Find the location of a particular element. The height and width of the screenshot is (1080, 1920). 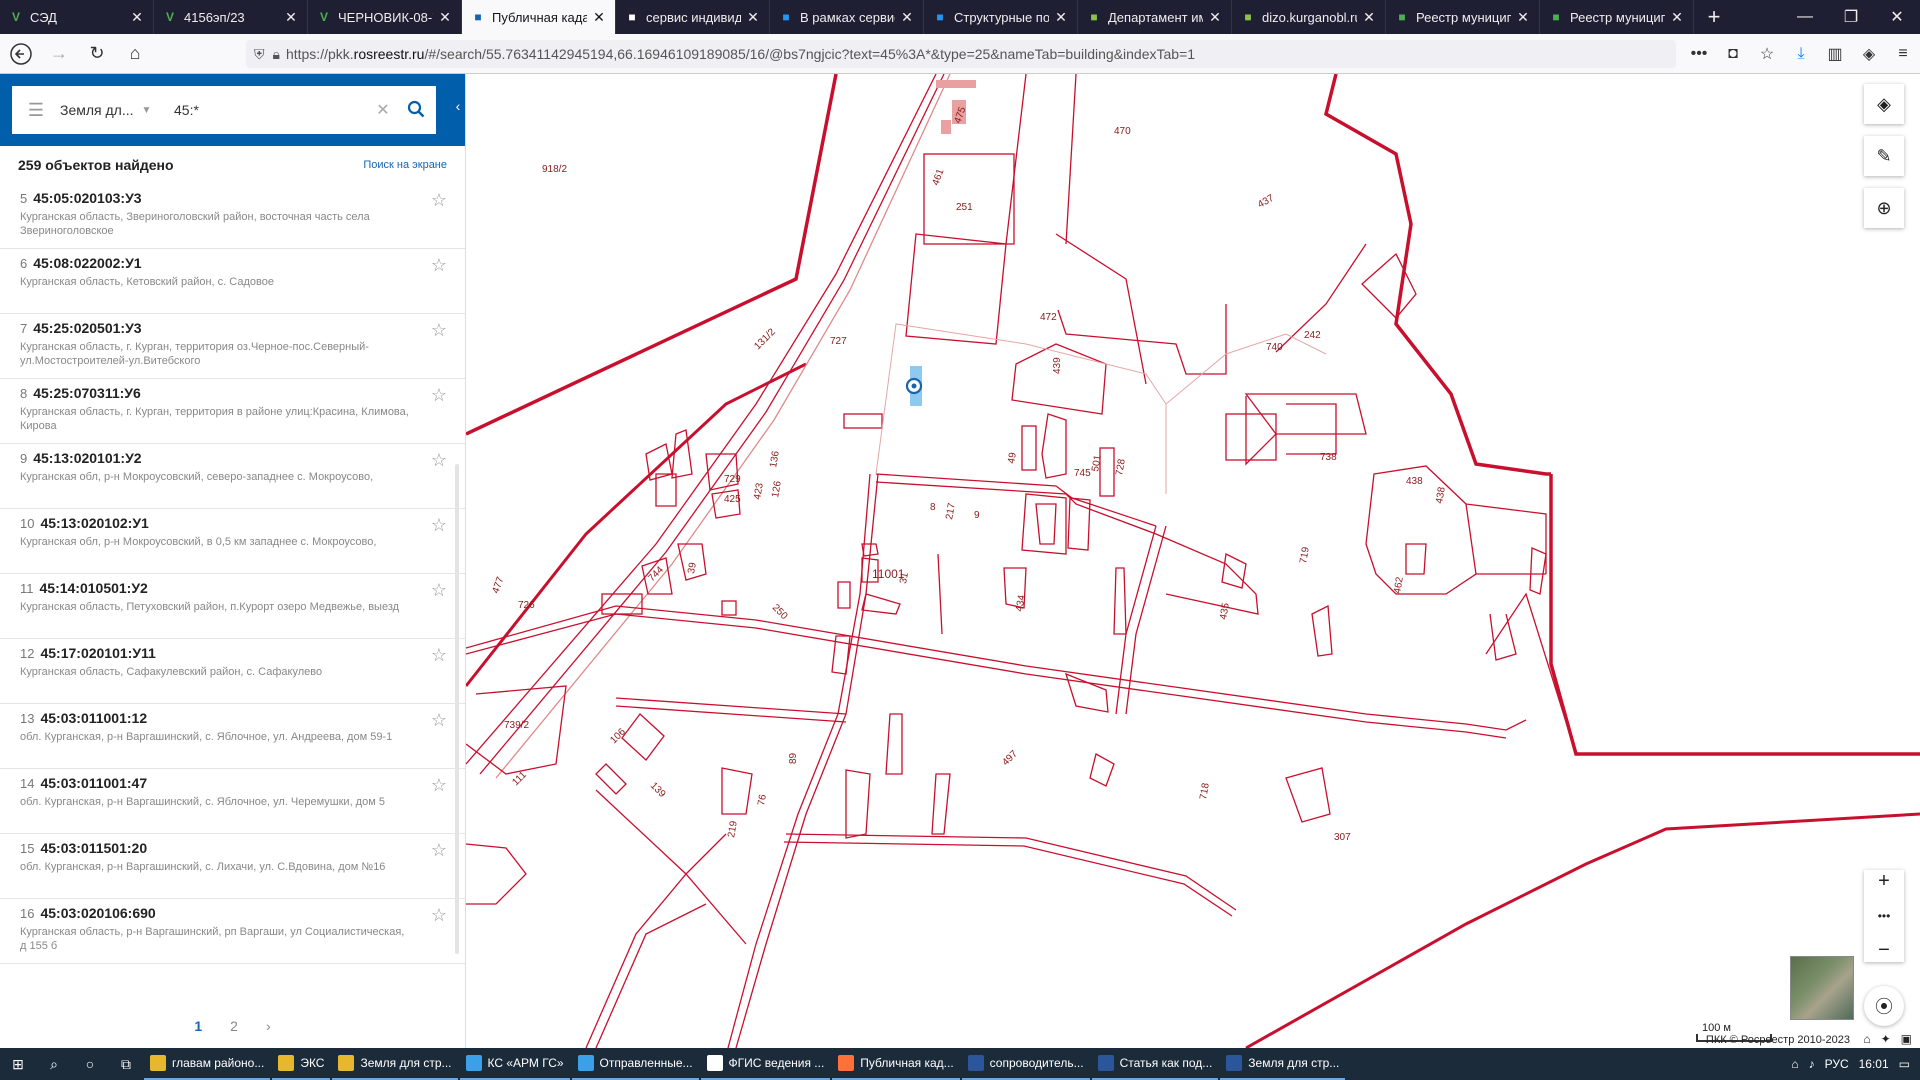

forward-button: → is located at coordinates (59, 54).